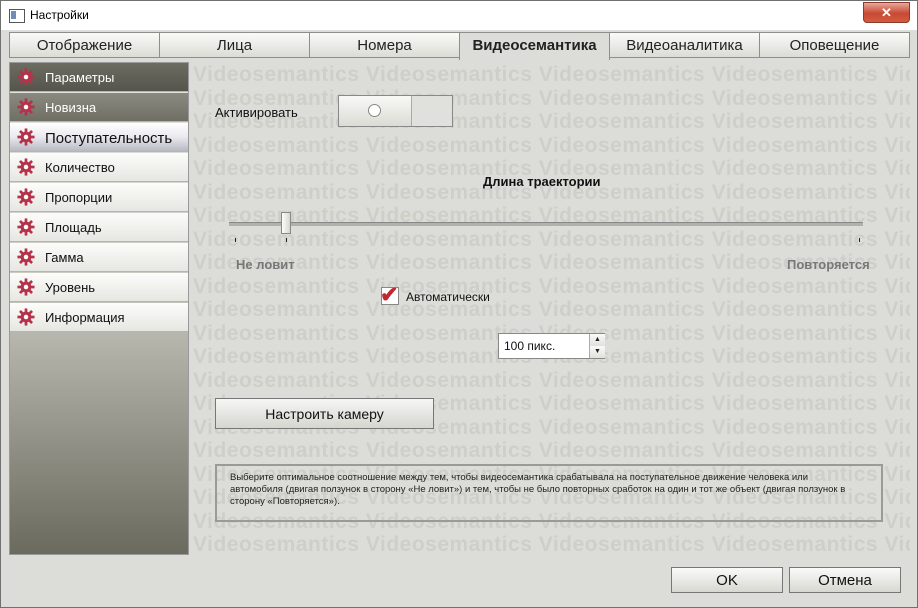  Describe the element at coordinates (79, 197) in the screenshot. I see `sidebar-item-label: Пропорции` at that location.